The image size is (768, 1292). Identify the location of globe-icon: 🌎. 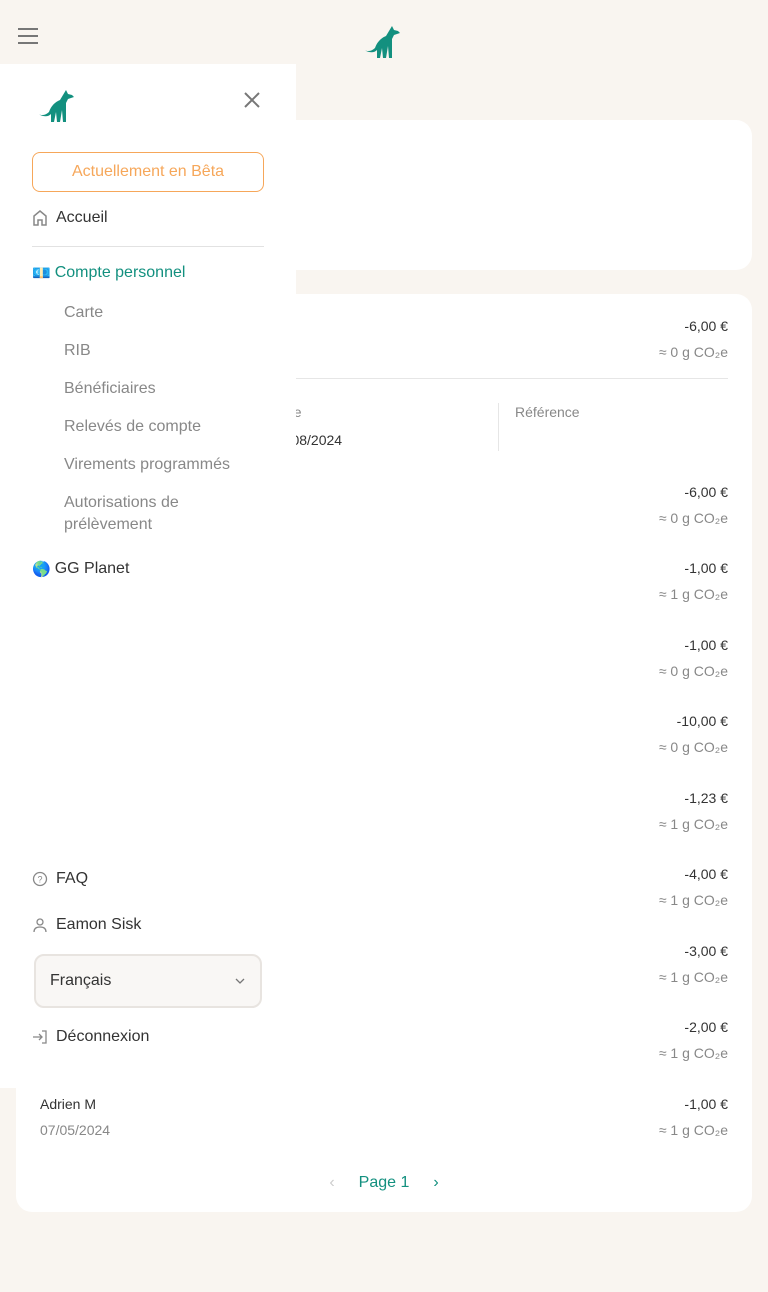
(41, 569).